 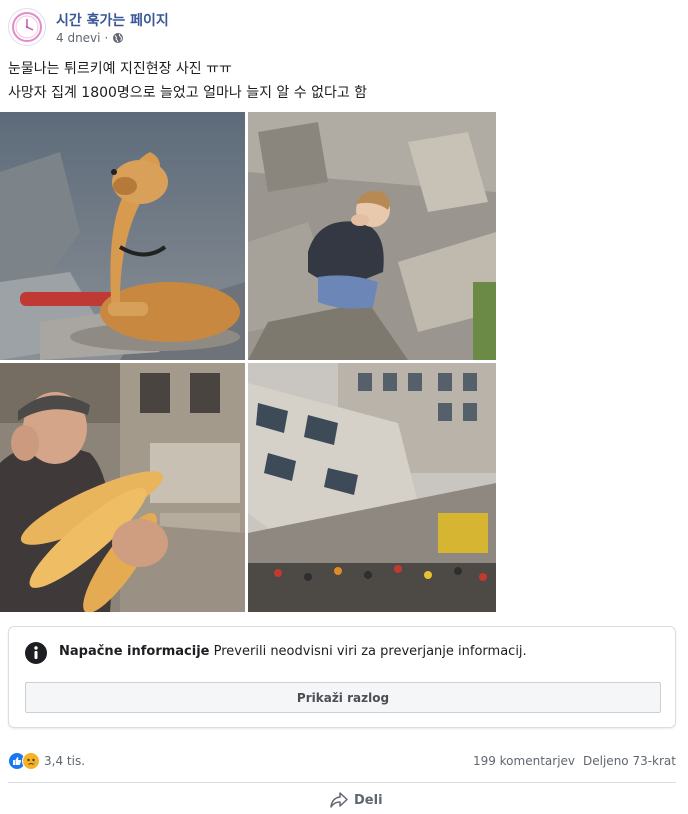 I want to click on post-stats: 199 komentarjev Deljeno 73-krat, so click(x=574, y=761).